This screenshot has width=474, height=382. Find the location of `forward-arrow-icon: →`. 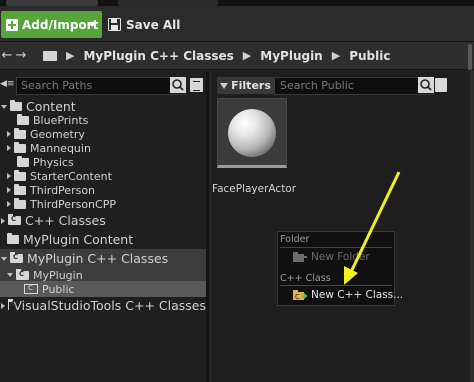

forward-arrow-icon: → is located at coordinates (21, 56).